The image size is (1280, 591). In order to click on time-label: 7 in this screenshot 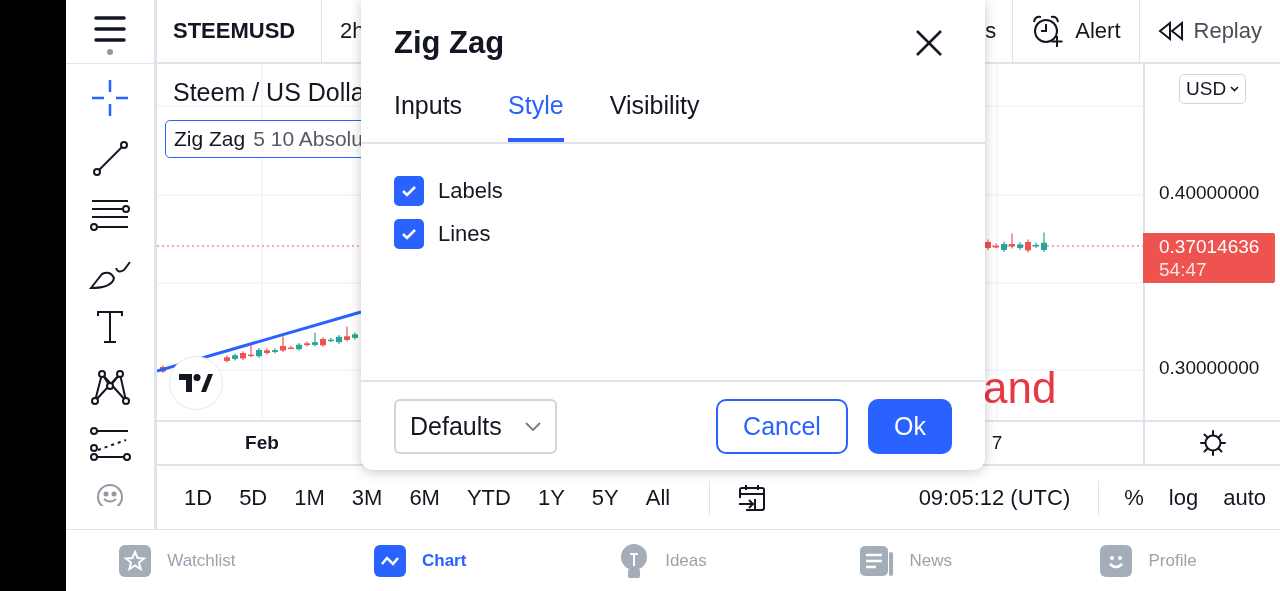, I will do `click(997, 443)`.